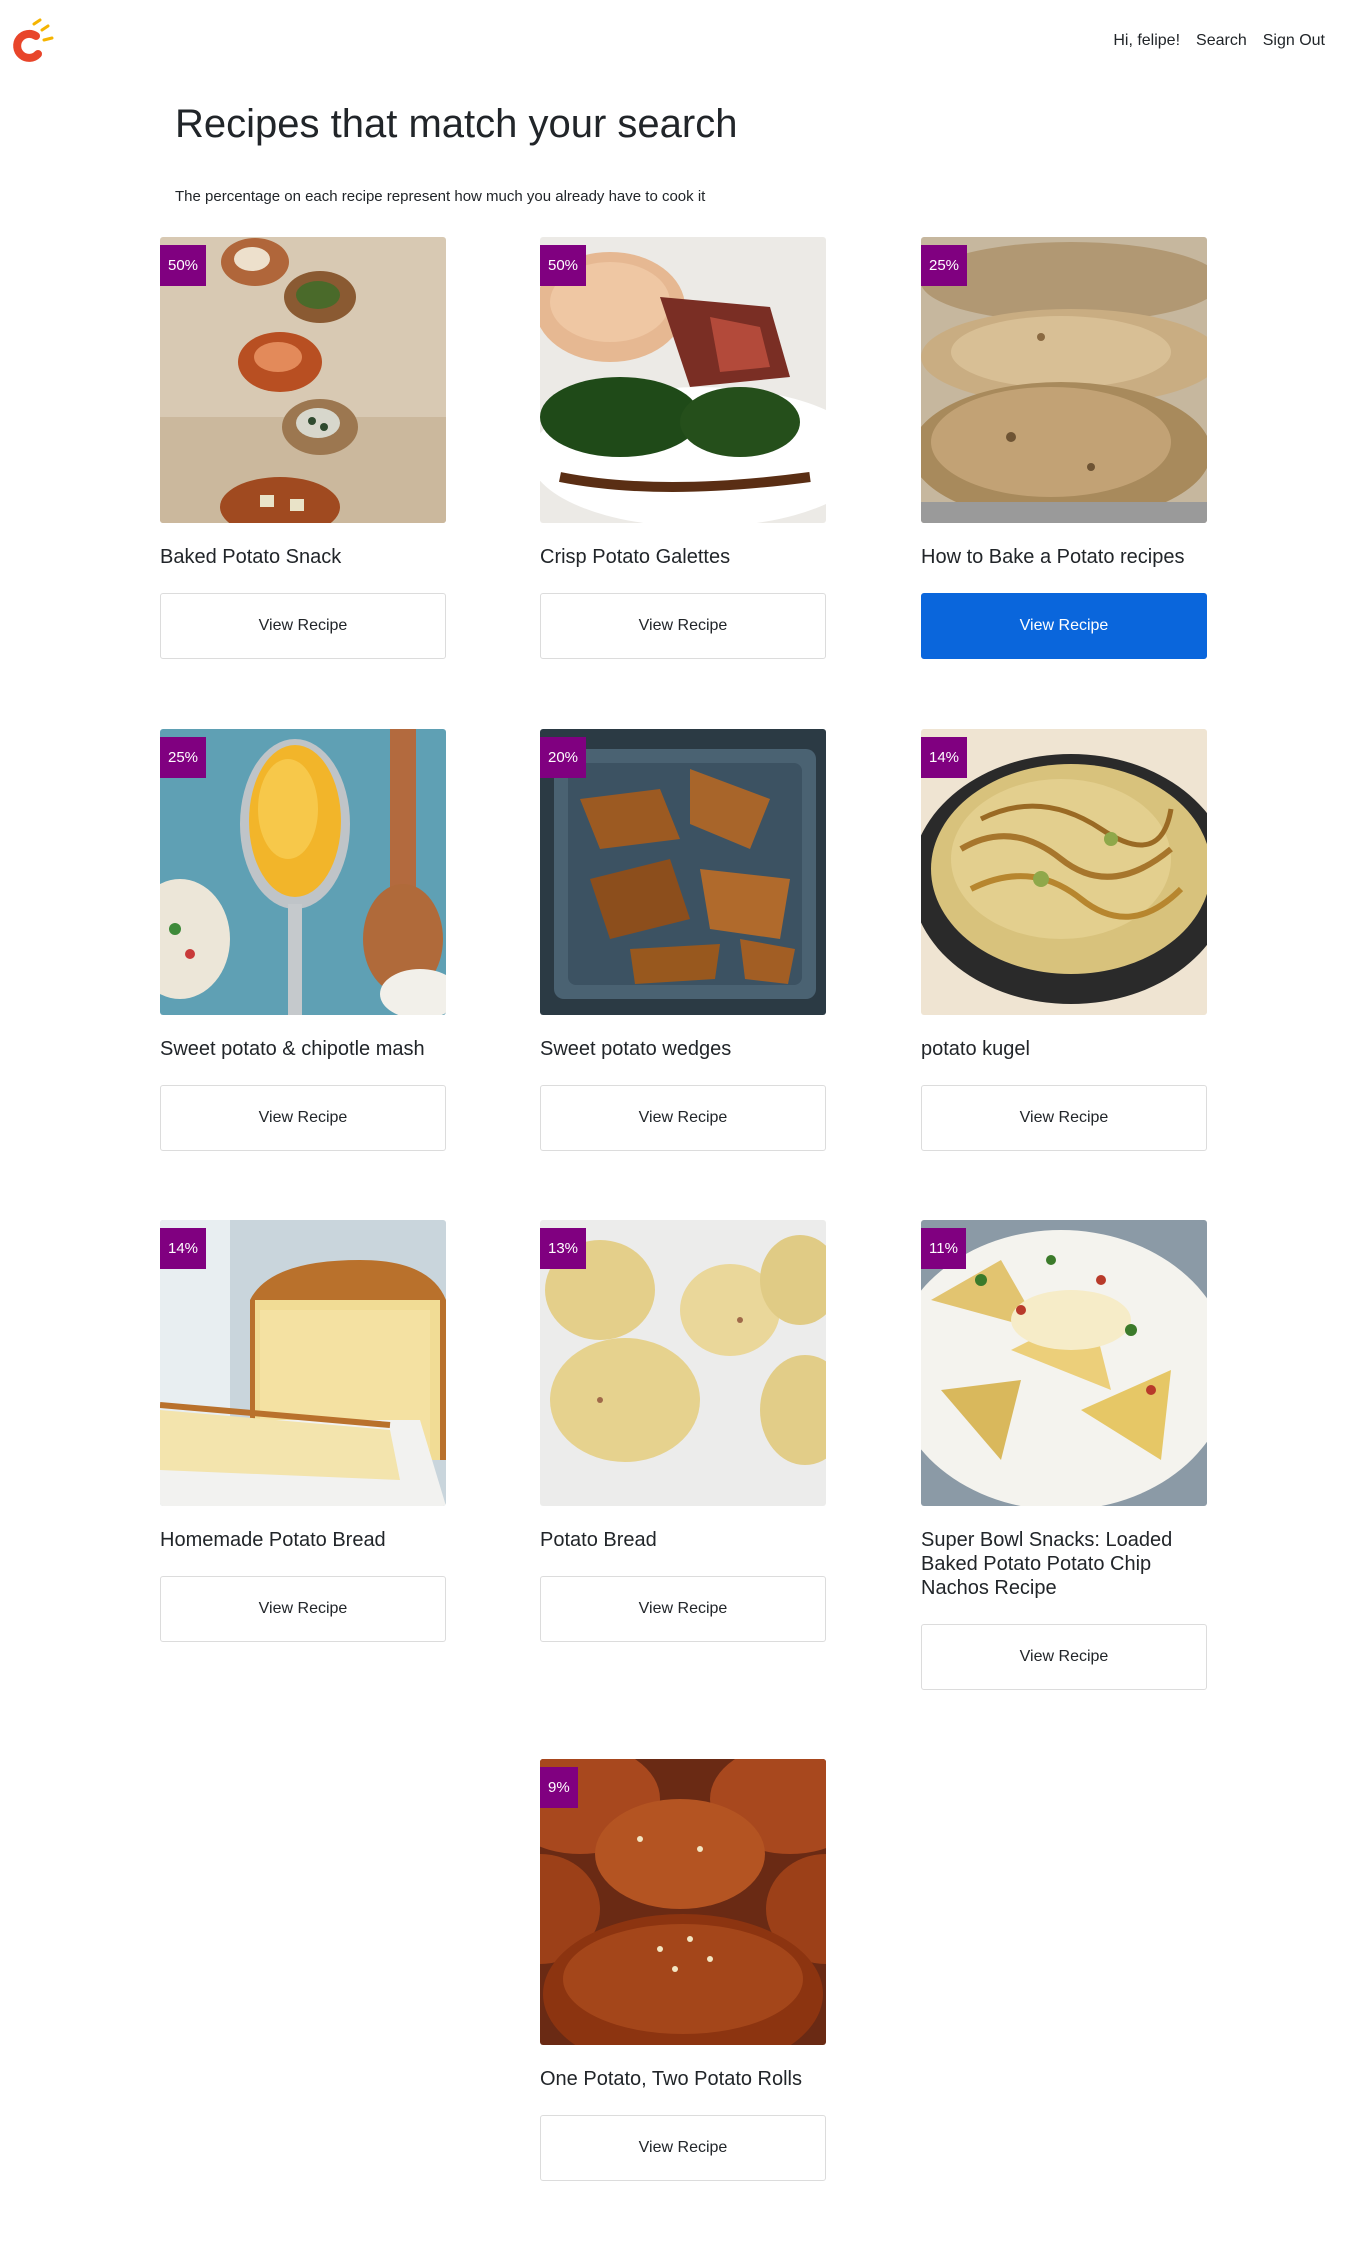  Describe the element at coordinates (943, 1248) in the screenshot. I see `match-percent-badge: 11%` at that location.